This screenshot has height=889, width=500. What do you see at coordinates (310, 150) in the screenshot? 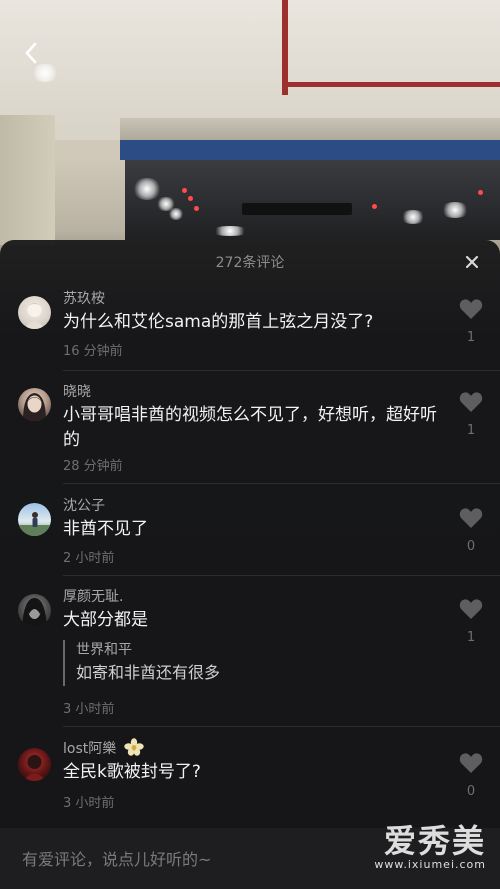
I see `wall-stripe` at bounding box center [310, 150].